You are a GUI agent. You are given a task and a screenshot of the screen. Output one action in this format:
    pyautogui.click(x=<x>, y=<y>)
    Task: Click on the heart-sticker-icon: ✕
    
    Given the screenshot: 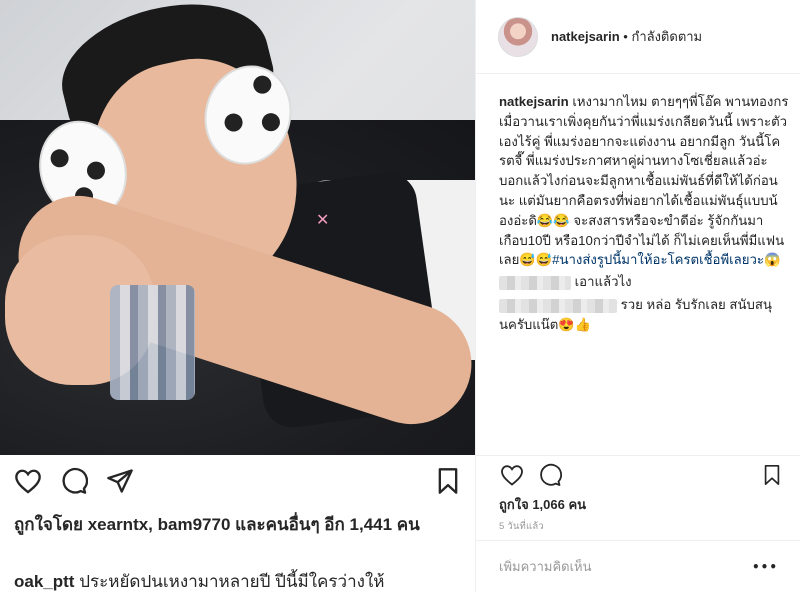 What is the action you would take?
    pyautogui.click(x=323, y=219)
    